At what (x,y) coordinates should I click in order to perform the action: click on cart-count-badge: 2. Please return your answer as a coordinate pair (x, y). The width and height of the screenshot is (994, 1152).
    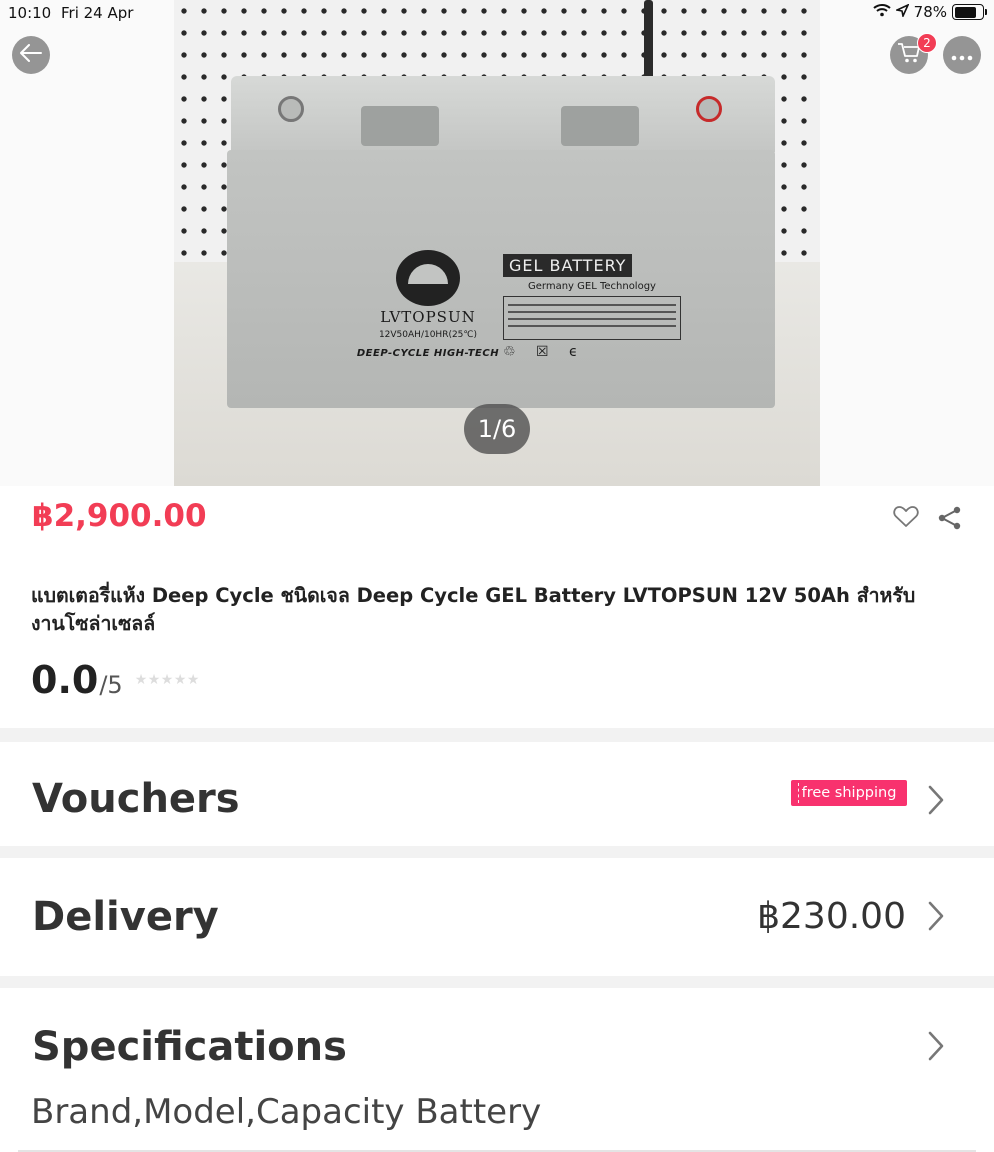
    Looking at the image, I should click on (927, 43).